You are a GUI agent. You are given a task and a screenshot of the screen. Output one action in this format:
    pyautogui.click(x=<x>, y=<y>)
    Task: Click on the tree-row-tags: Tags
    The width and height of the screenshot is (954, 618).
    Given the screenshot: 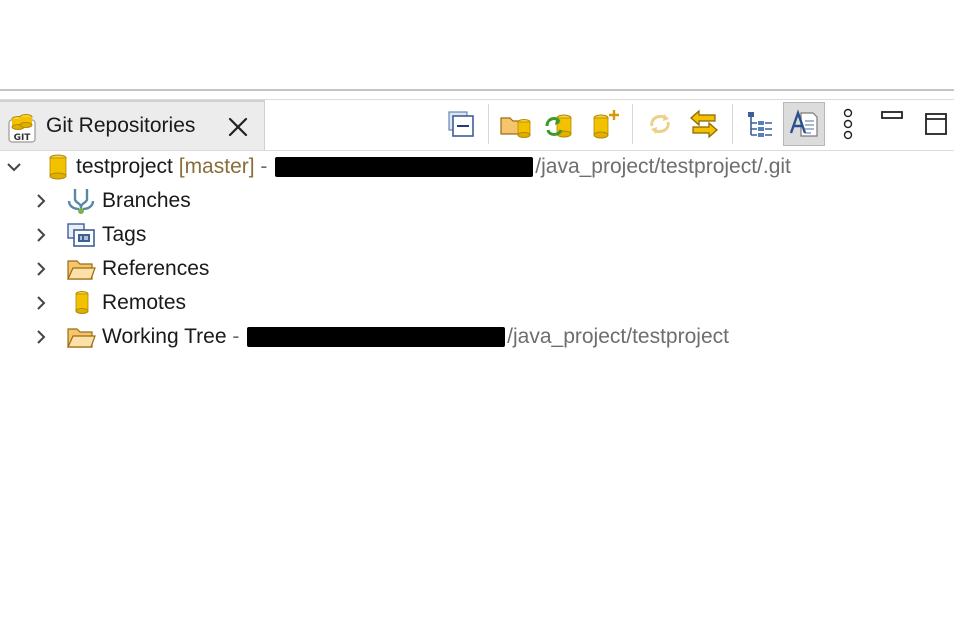 What is the action you would take?
    pyautogui.click(x=477, y=235)
    